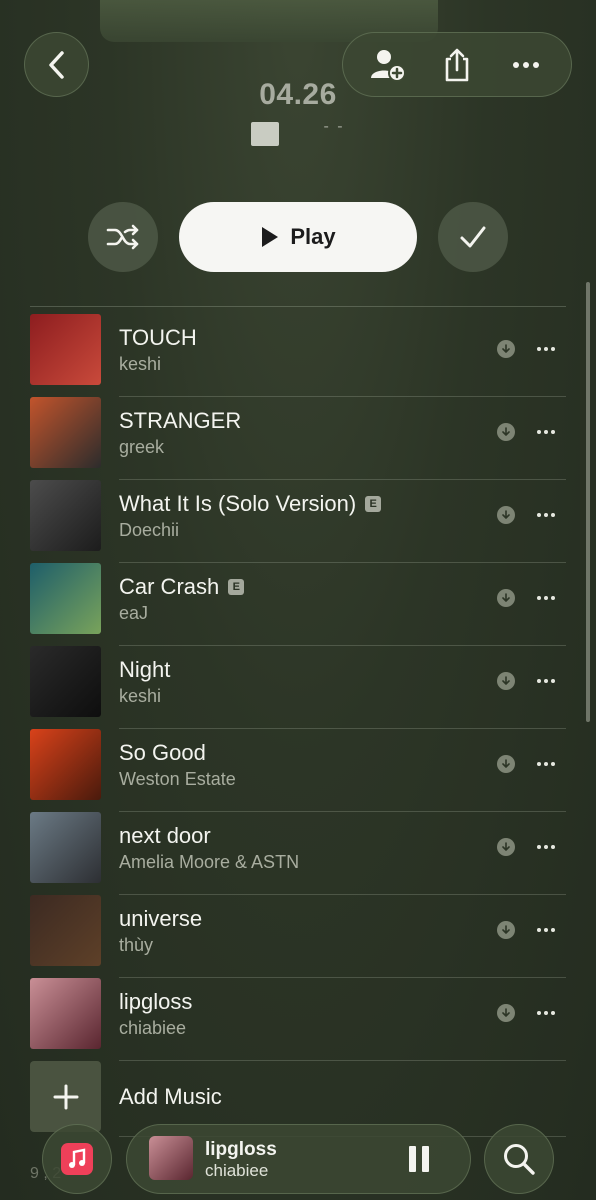 The height and width of the screenshot is (1200, 596). I want to click on song-artist: thùy, so click(136, 945).